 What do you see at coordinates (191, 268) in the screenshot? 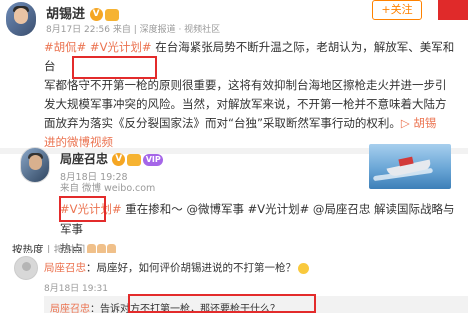
I see `comment-body: ：局座好，如何评价胡锡进说的不打第一枪？` at bounding box center [191, 268].